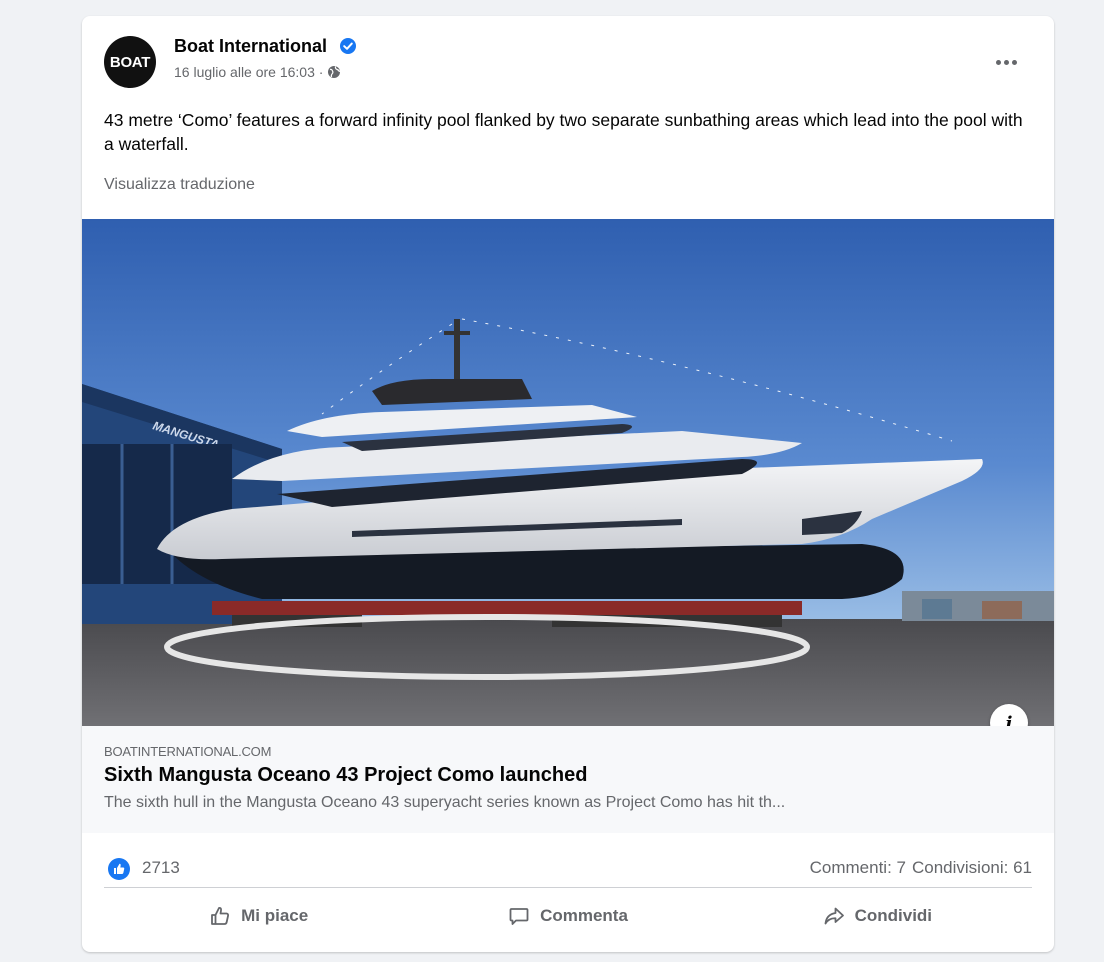 This screenshot has width=1104, height=962. What do you see at coordinates (119, 869) in the screenshot?
I see `like-reaction-icon` at bounding box center [119, 869].